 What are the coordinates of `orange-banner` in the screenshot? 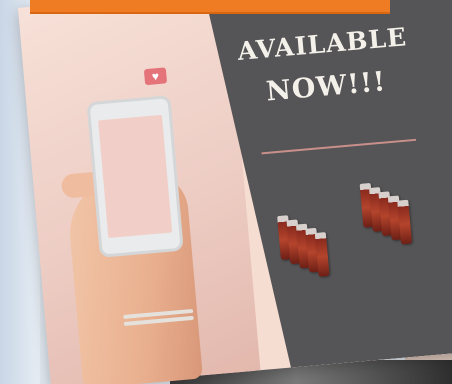 It's located at (210, 7).